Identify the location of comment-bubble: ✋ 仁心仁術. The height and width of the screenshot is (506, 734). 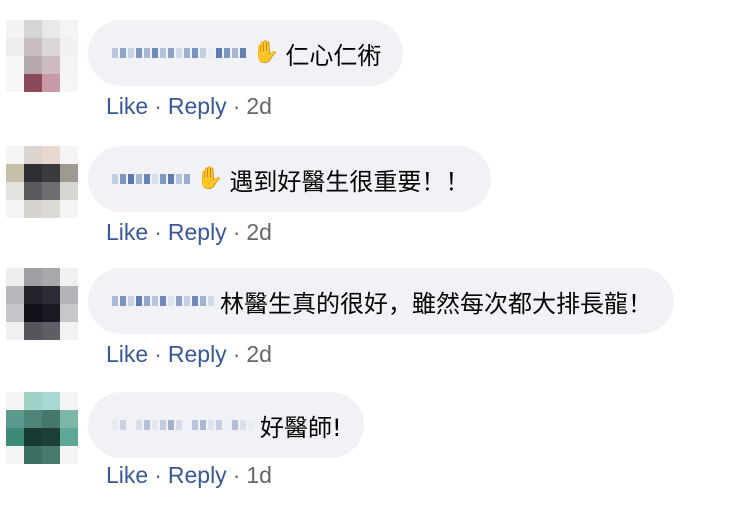
(246, 53).